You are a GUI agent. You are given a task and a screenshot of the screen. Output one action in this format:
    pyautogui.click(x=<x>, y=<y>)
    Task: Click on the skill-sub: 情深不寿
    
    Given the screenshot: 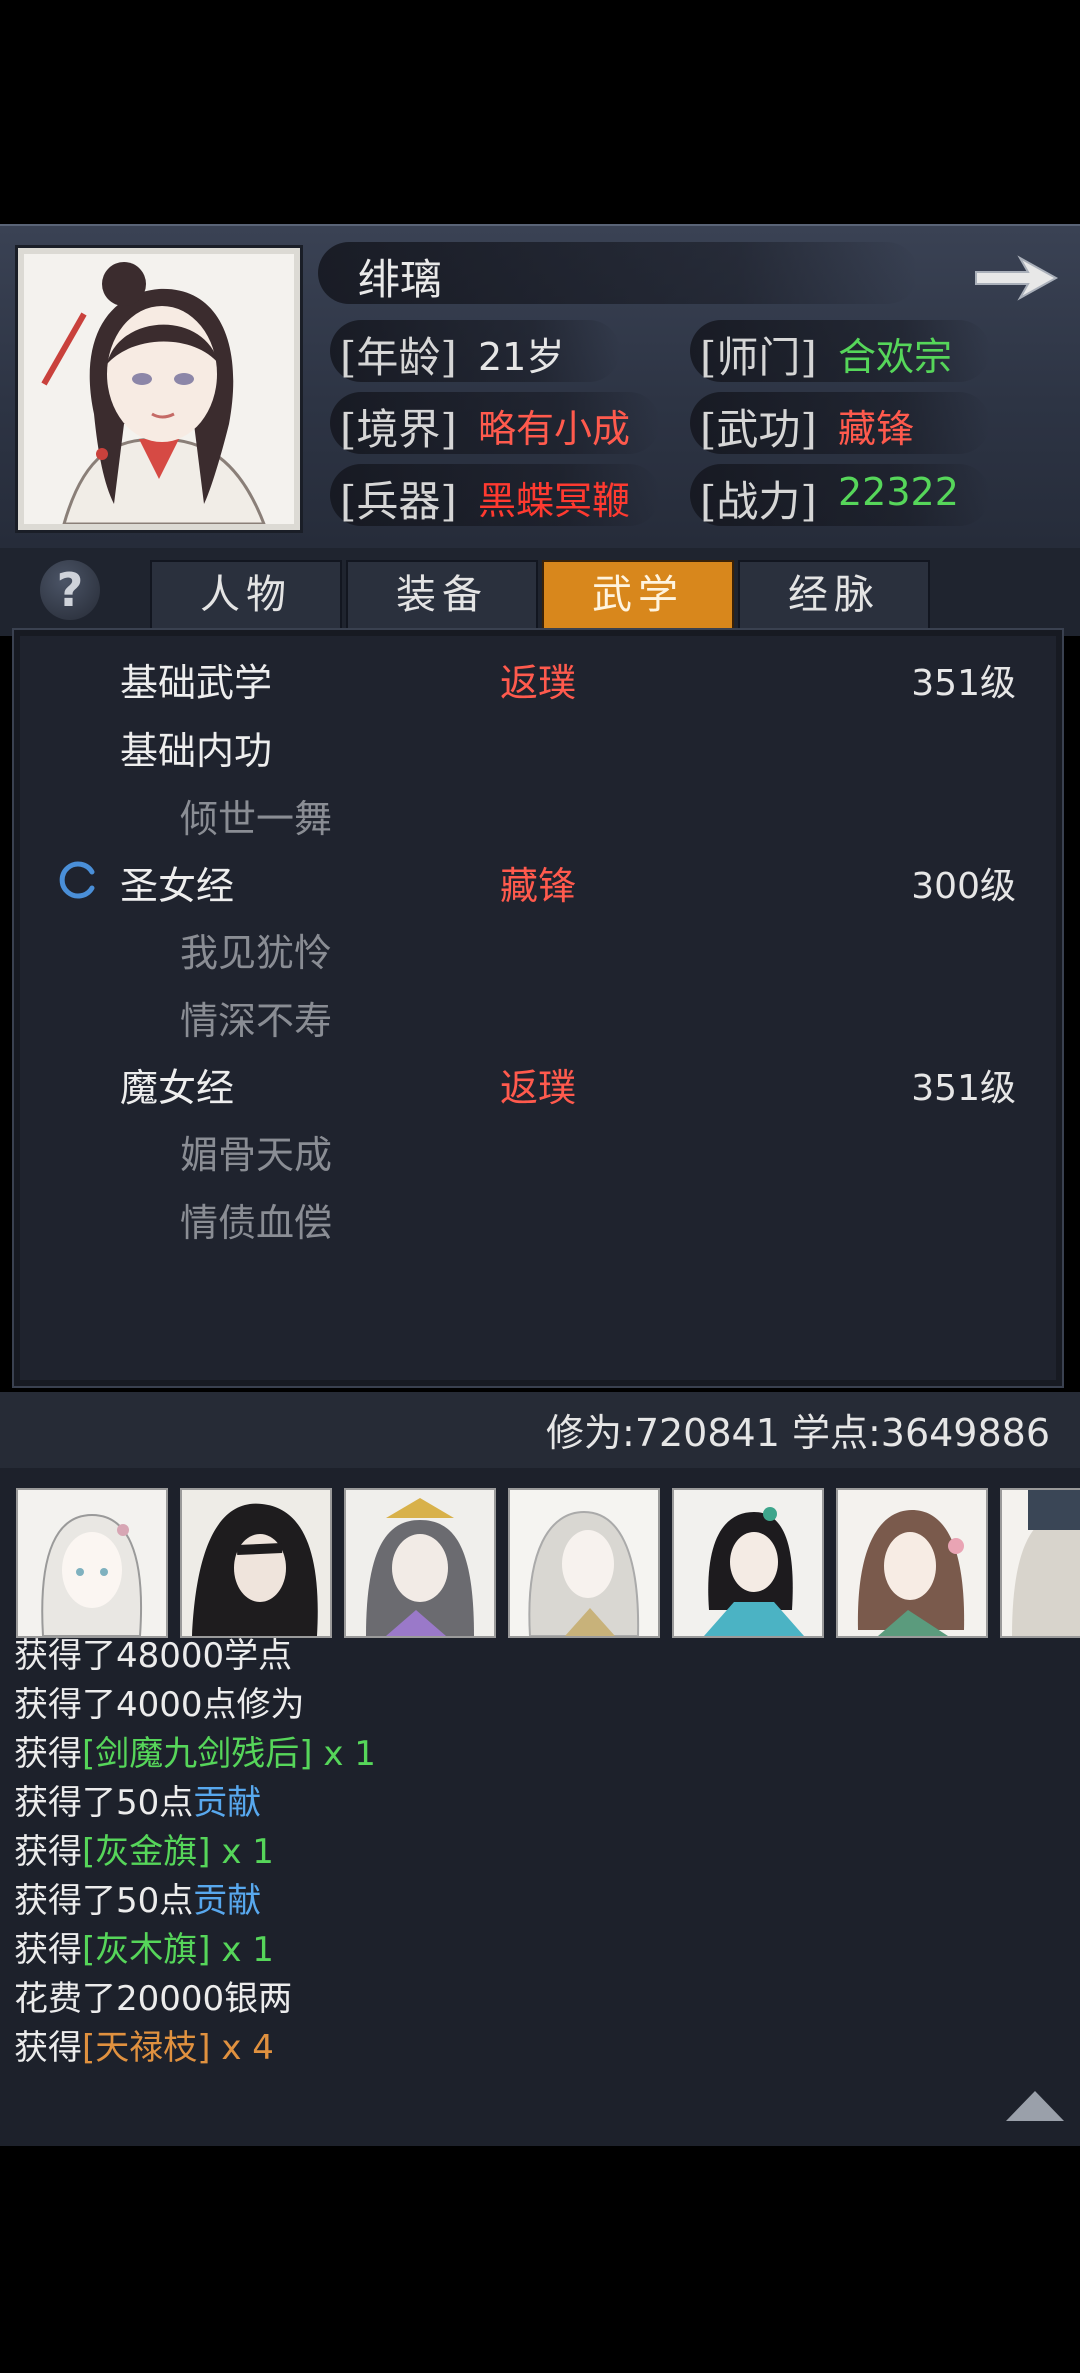 What is the action you would take?
    pyautogui.click(x=256, y=1017)
    